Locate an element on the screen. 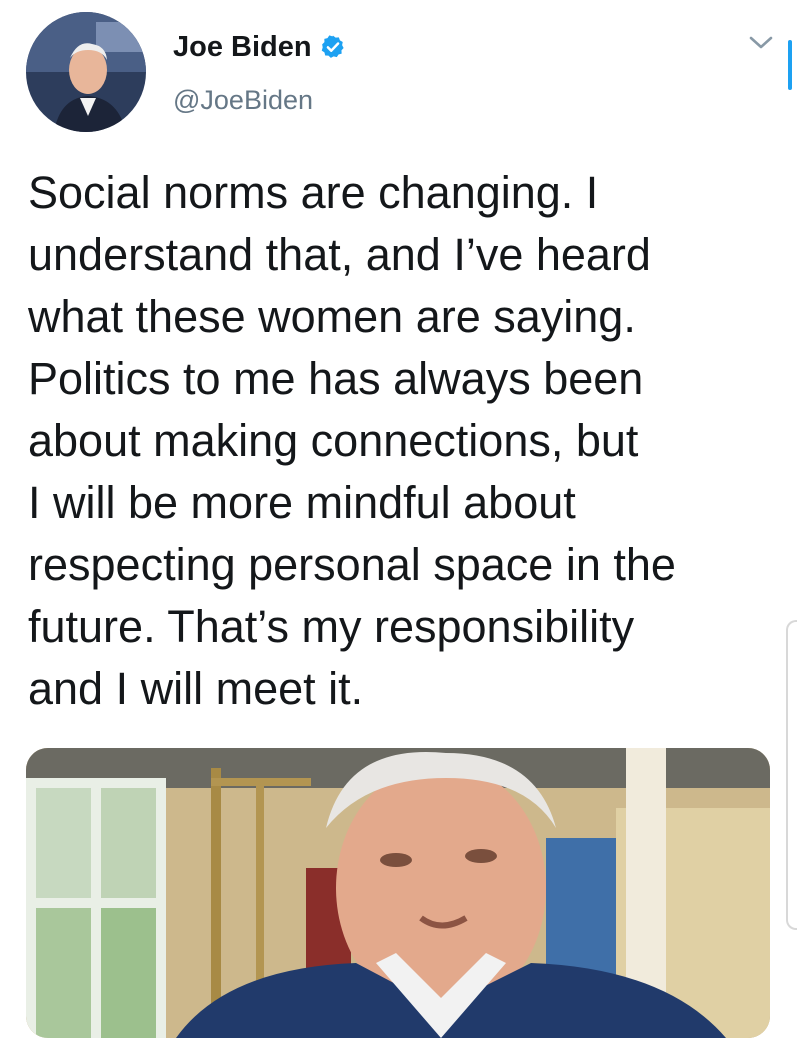 The image size is (797, 1038). author-name-row: Joe Biden is located at coordinates (259, 47).